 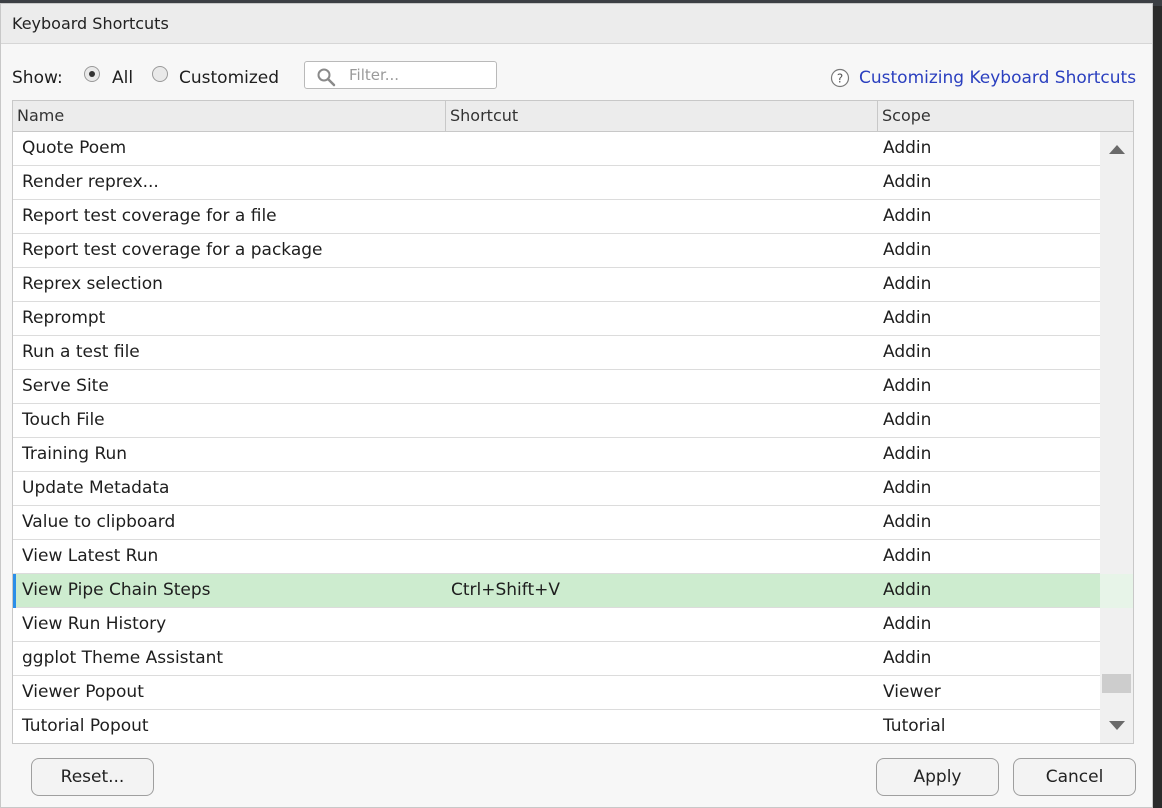 I want to click on scroll-down-arrow-icon, so click(x=1117, y=725).